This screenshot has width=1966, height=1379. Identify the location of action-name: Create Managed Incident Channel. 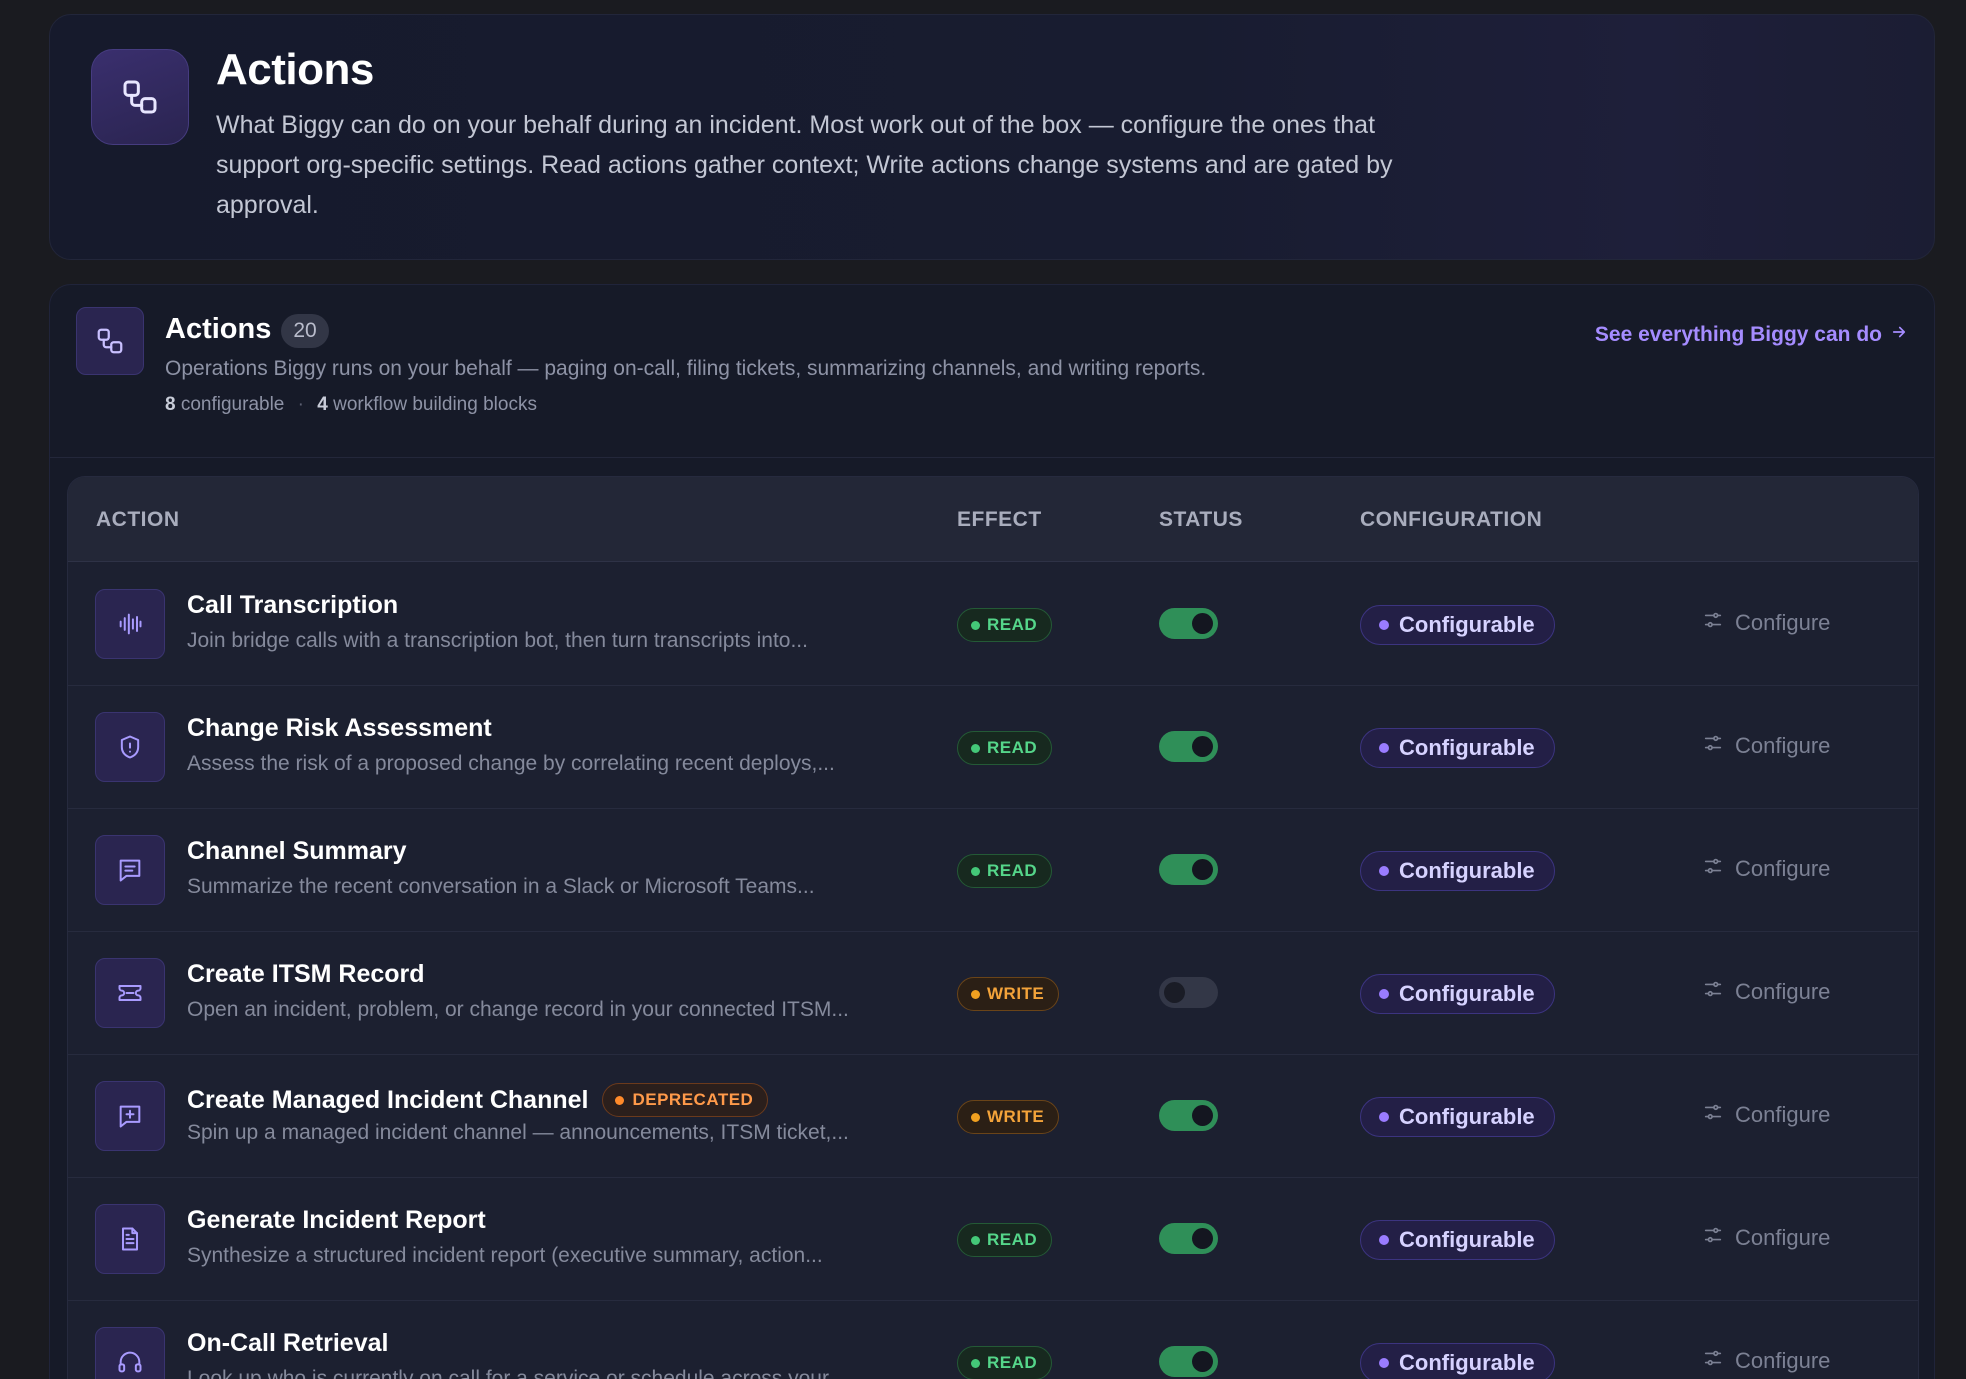
(387, 1100).